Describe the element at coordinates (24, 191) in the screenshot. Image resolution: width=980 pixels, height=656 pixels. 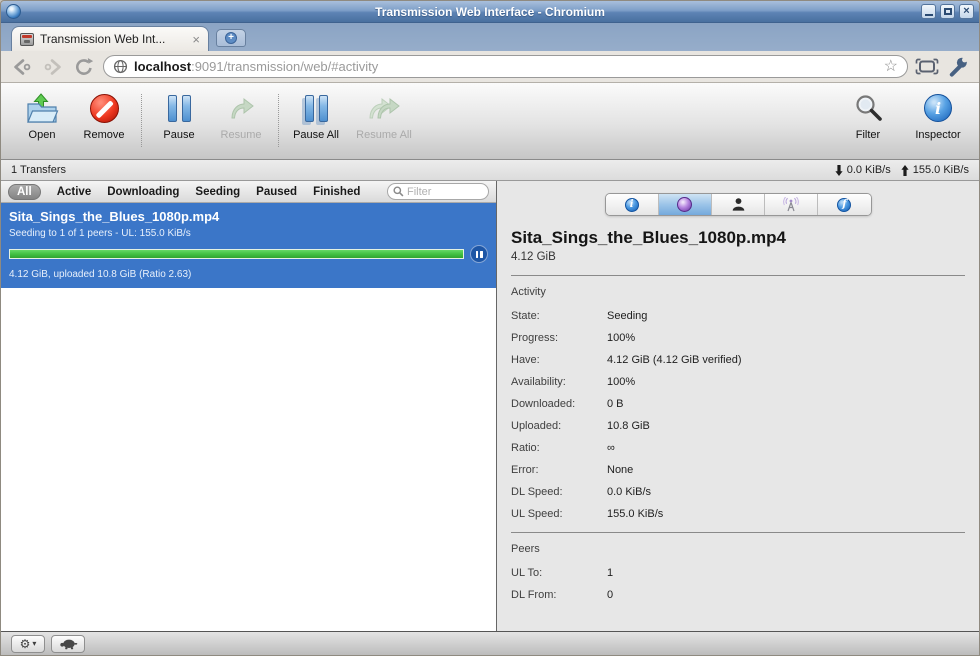
I see `filter-tab-all: All` at that location.